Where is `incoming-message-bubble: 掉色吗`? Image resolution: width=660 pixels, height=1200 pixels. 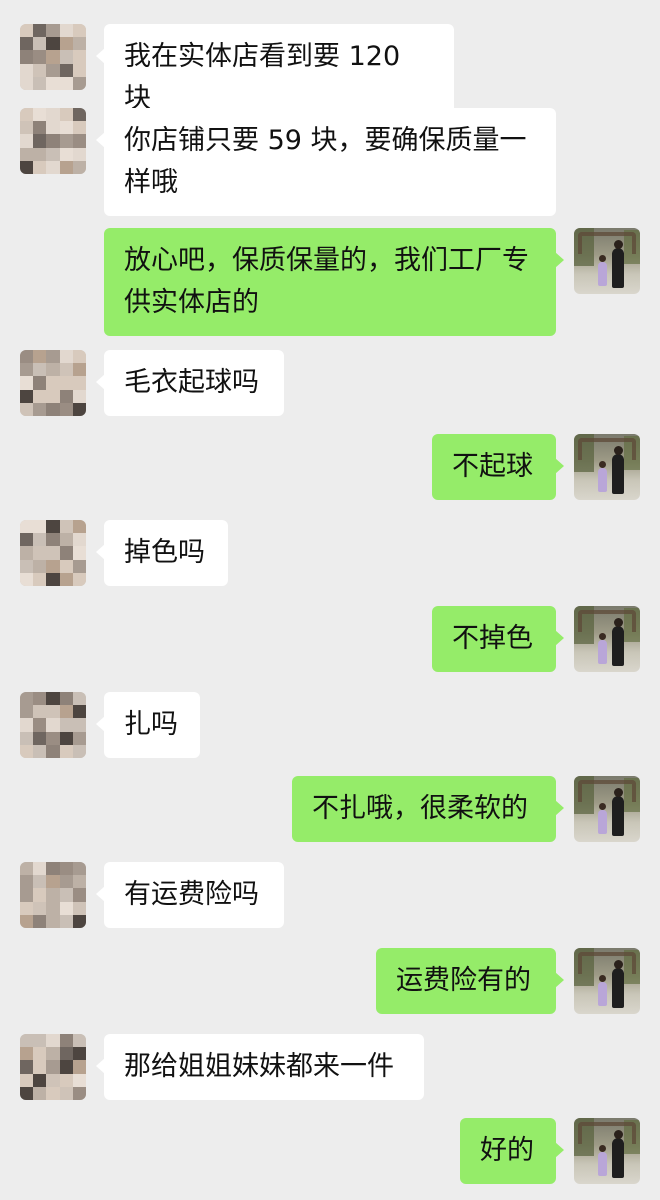
incoming-message-bubble: 掉色吗 is located at coordinates (162, 553).